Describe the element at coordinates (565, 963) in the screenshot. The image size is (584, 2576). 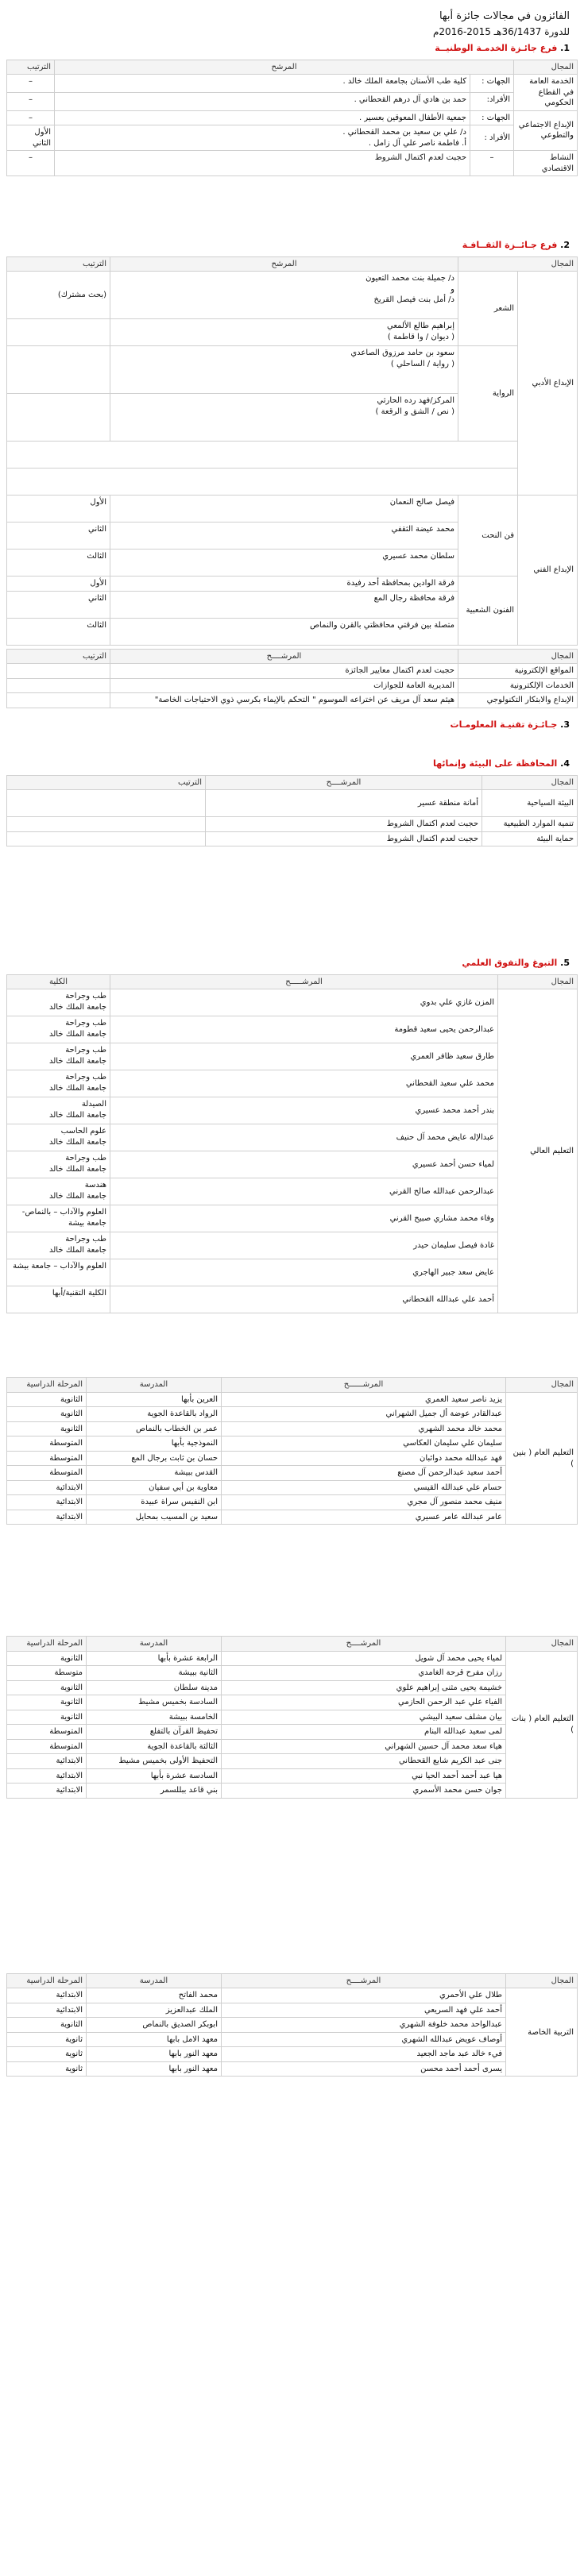
I see `section-number: 5.` at that location.